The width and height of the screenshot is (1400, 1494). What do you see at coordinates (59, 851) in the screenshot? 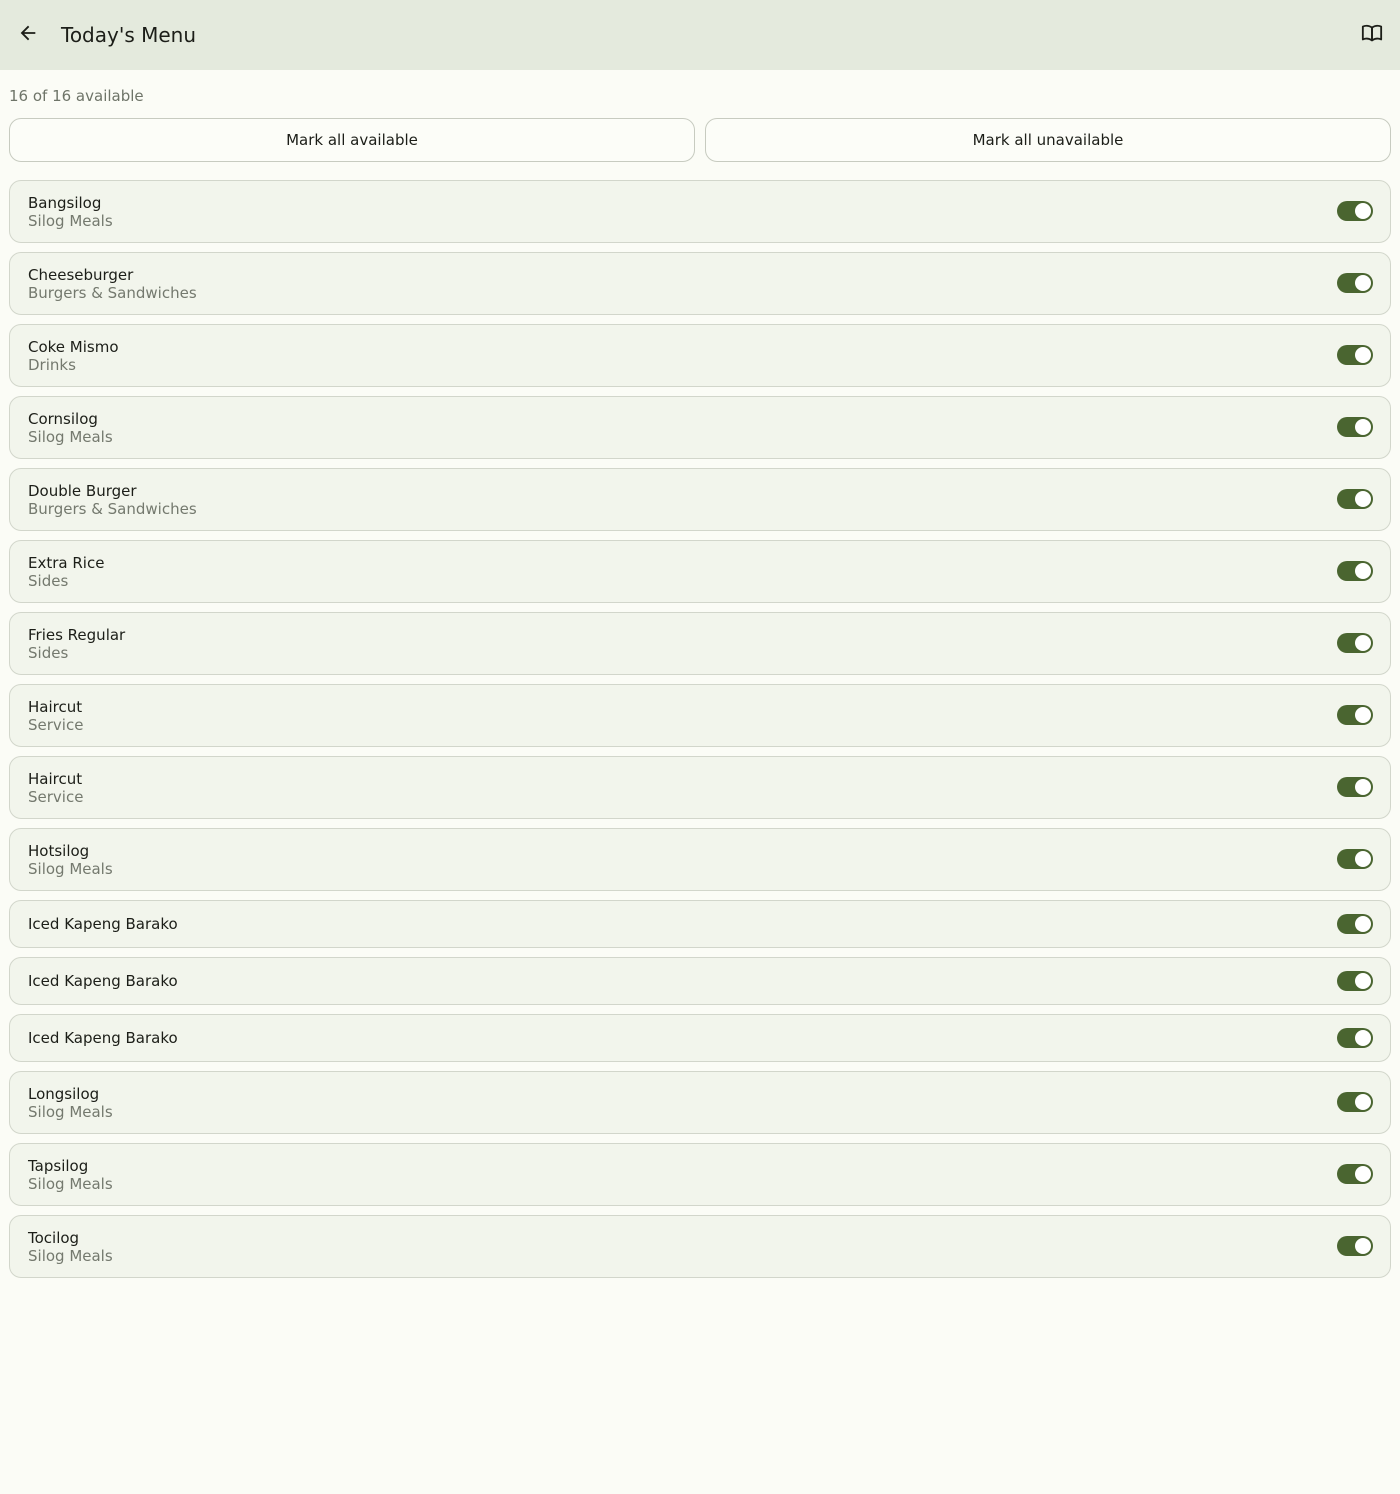
I see `menu-item-name: Hotsilog` at bounding box center [59, 851].